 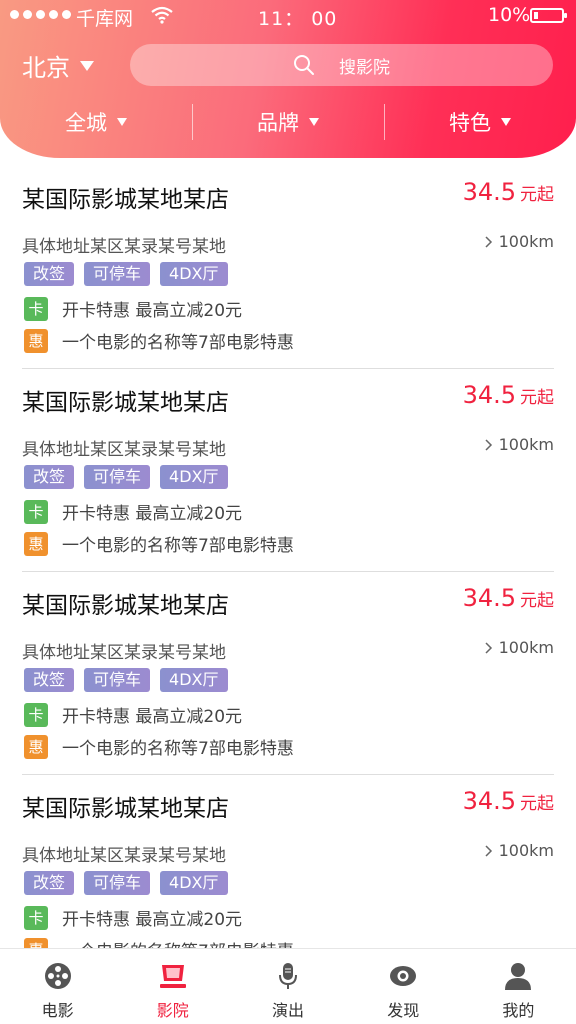 What do you see at coordinates (162, 15) in the screenshot?
I see `wifi-icon` at bounding box center [162, 15].